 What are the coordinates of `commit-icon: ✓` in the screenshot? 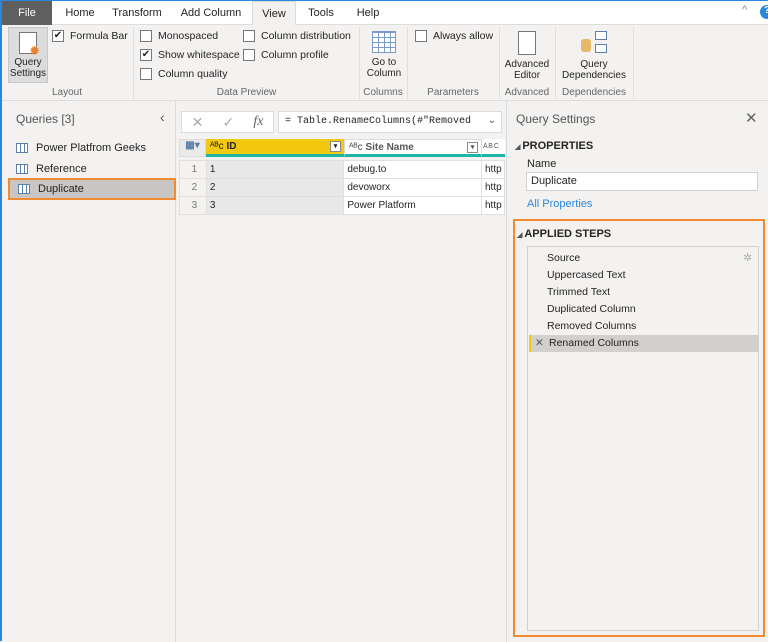 It's located at (228, 122).